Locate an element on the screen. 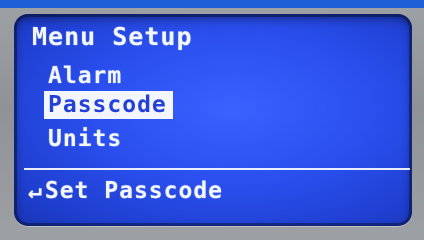  bezel-top-strip is located at coordinates (212, 4).